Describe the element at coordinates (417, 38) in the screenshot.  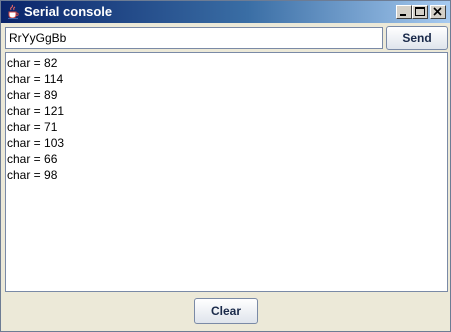
I see `send-button: Send` at that location.